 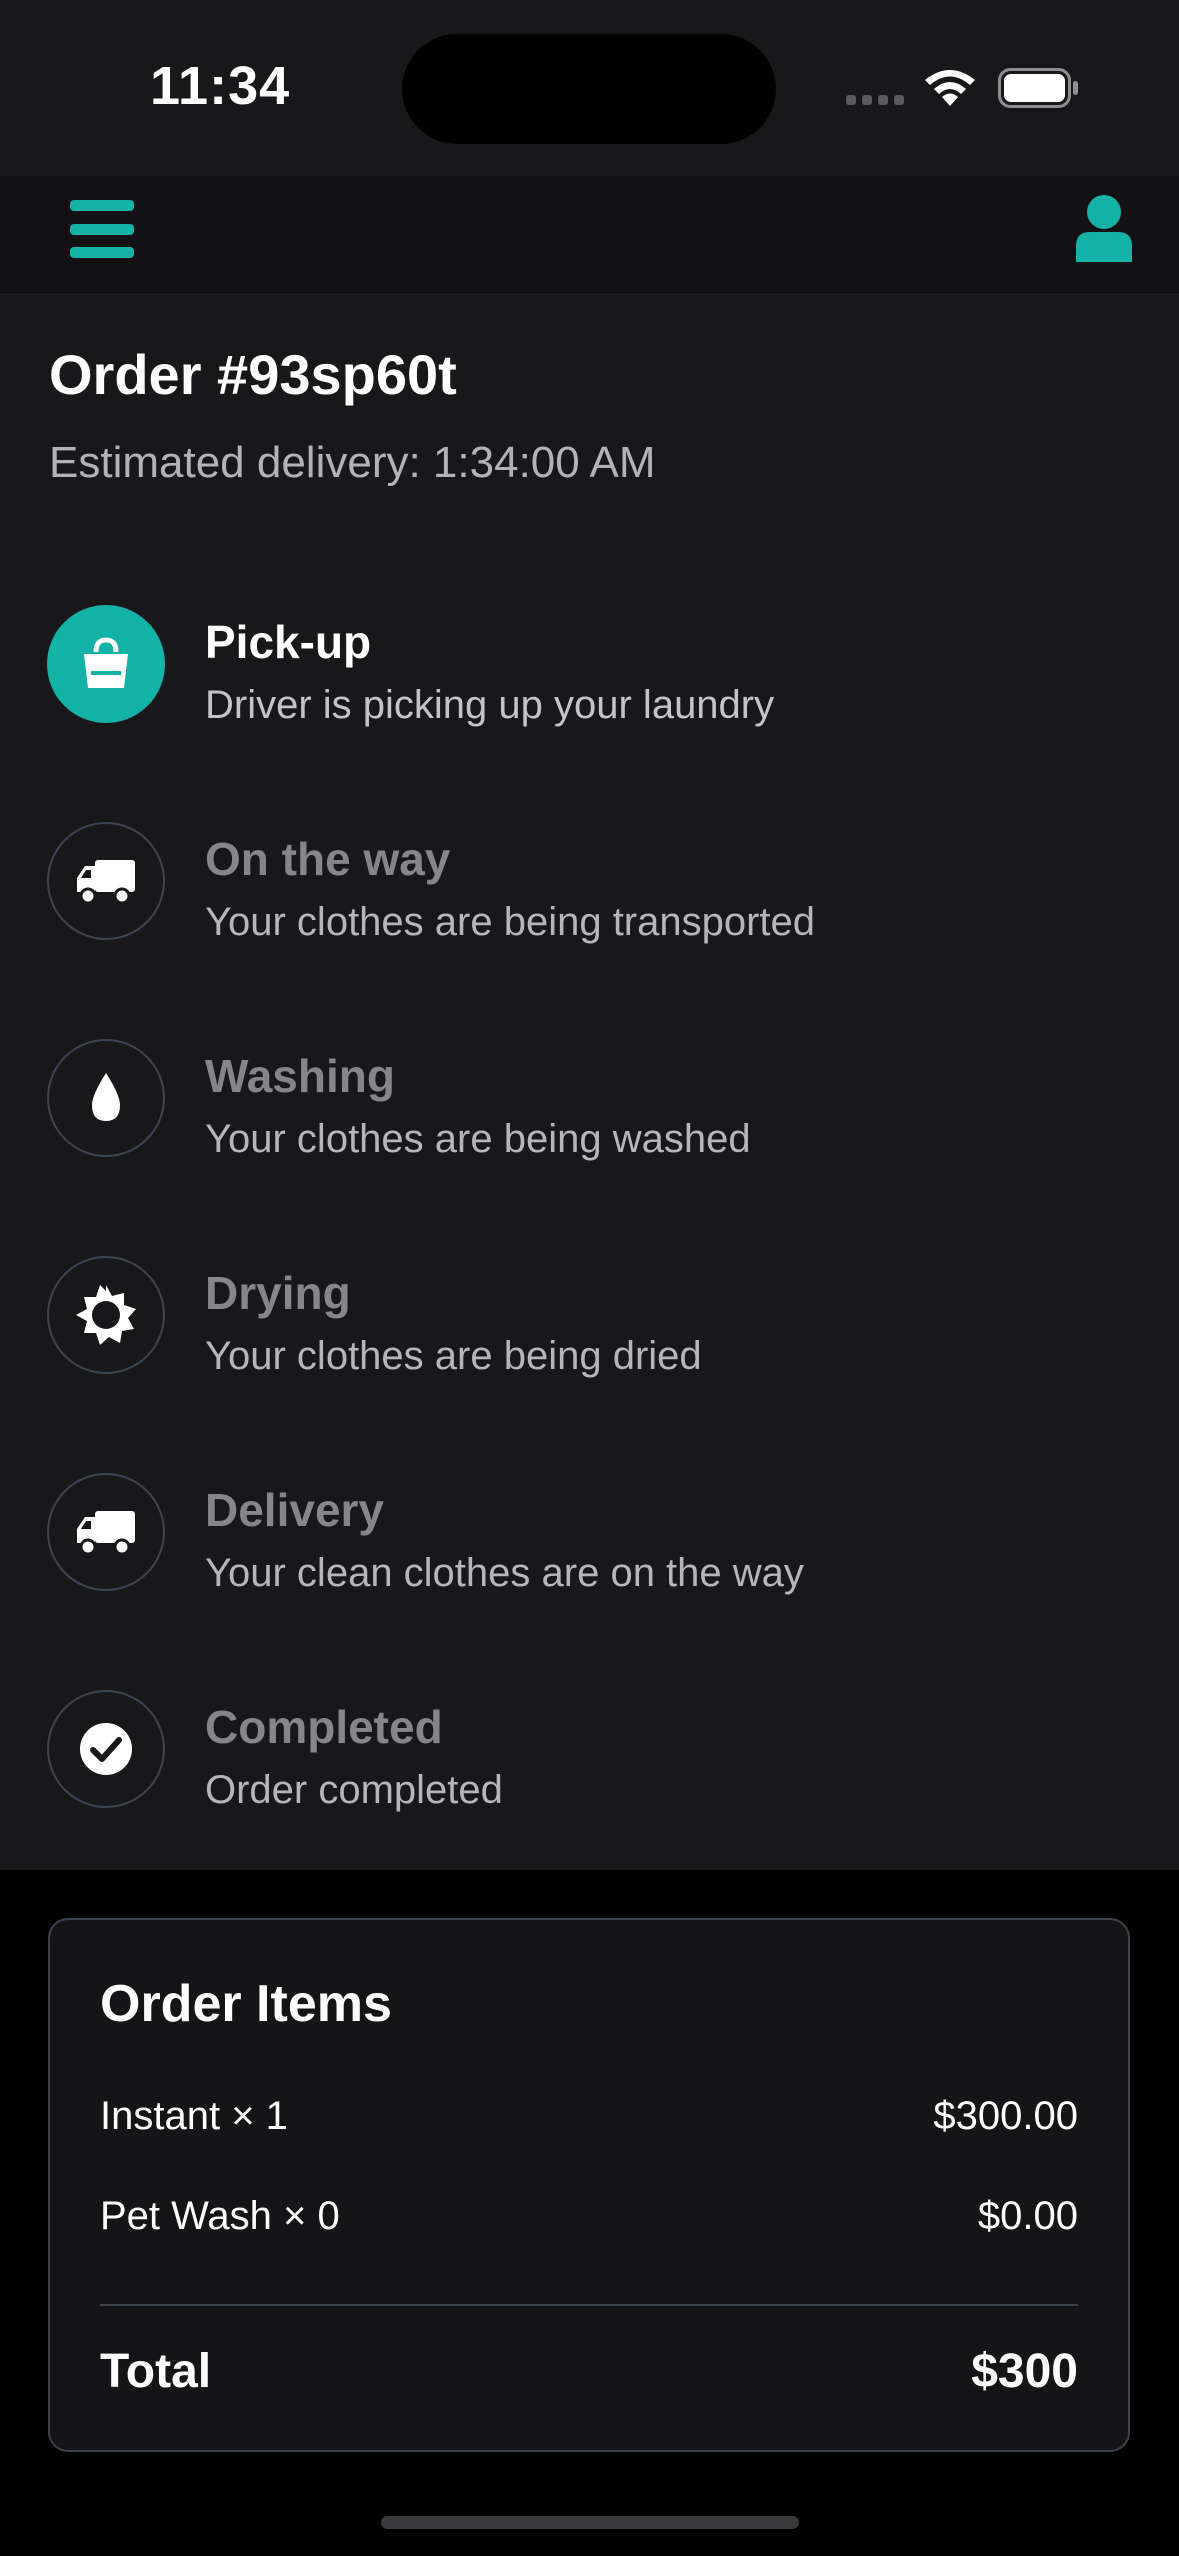 What do you see at coordinates (156, 2371) in the screenshot?
I see `total-label: Total` at bounding box center [156, 2371].